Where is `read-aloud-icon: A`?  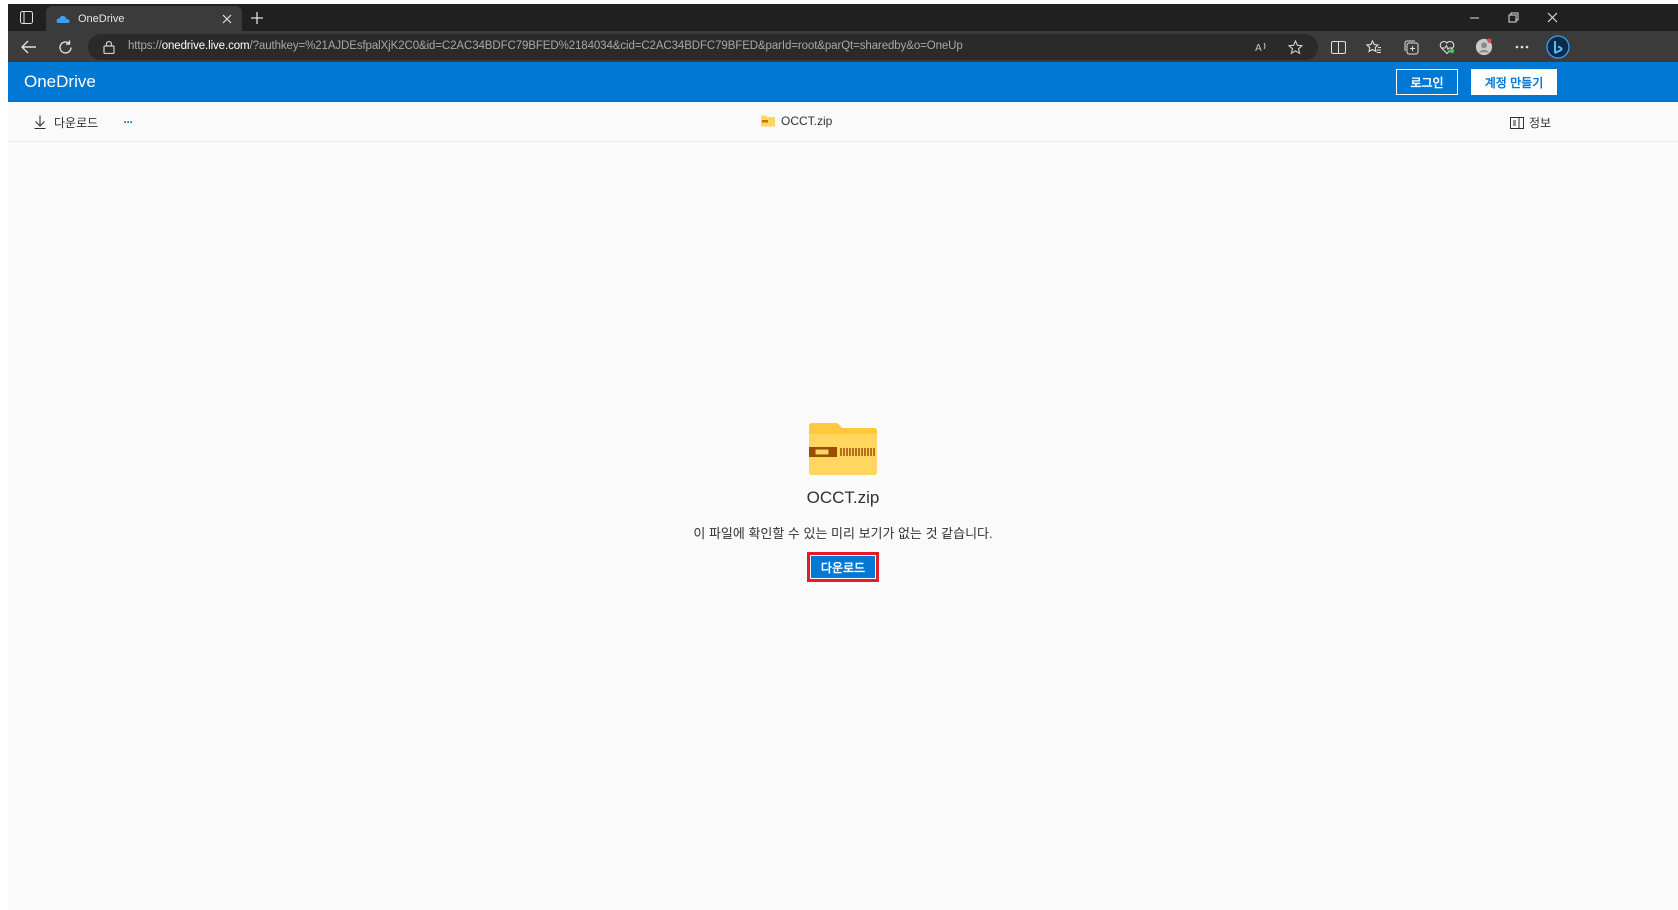 read-aloud-icon: A is located at coordinates (1262, 47).